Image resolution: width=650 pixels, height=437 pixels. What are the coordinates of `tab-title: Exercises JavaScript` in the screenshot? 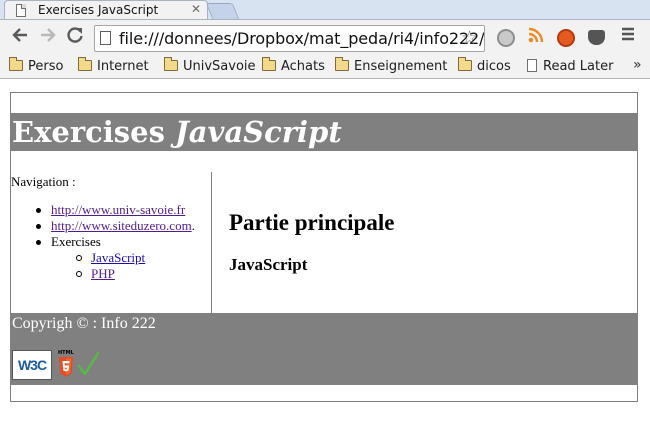 It's located at (98, 10).